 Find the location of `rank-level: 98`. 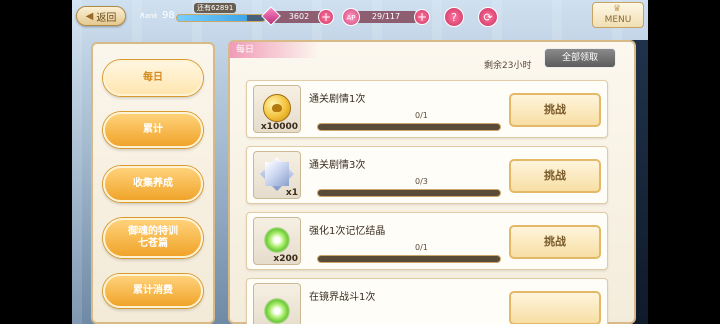

rank-level: 98 is located at coordinates (168, 15).